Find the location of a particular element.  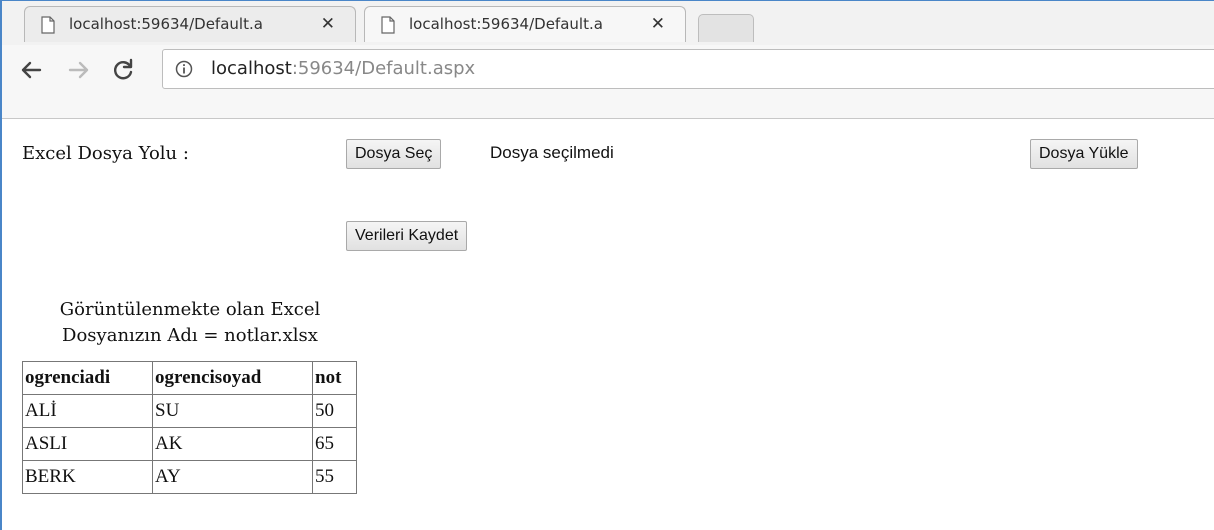

url-text: localhost:59634/Default.aspx is located at coordinates (343, 68).